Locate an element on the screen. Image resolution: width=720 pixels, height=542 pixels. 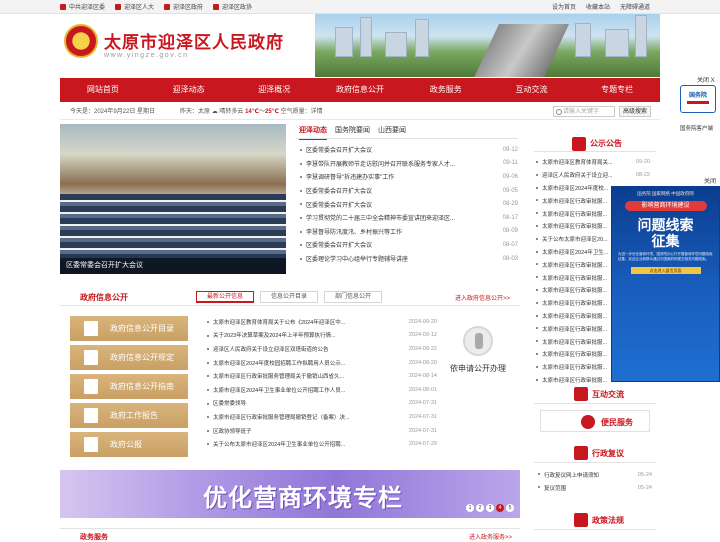
list-item: 区委常委会召开扩大会议 08-29 is located at coordinates (409, 204).